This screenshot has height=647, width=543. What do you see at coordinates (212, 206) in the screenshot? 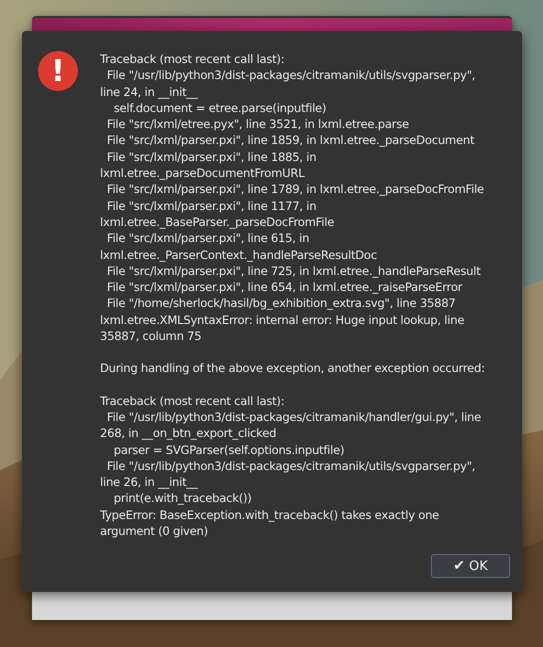
I see `traceback-line: File "src/lxml/parser.pxi", line 1177, in` at bounding box center [212, 206].